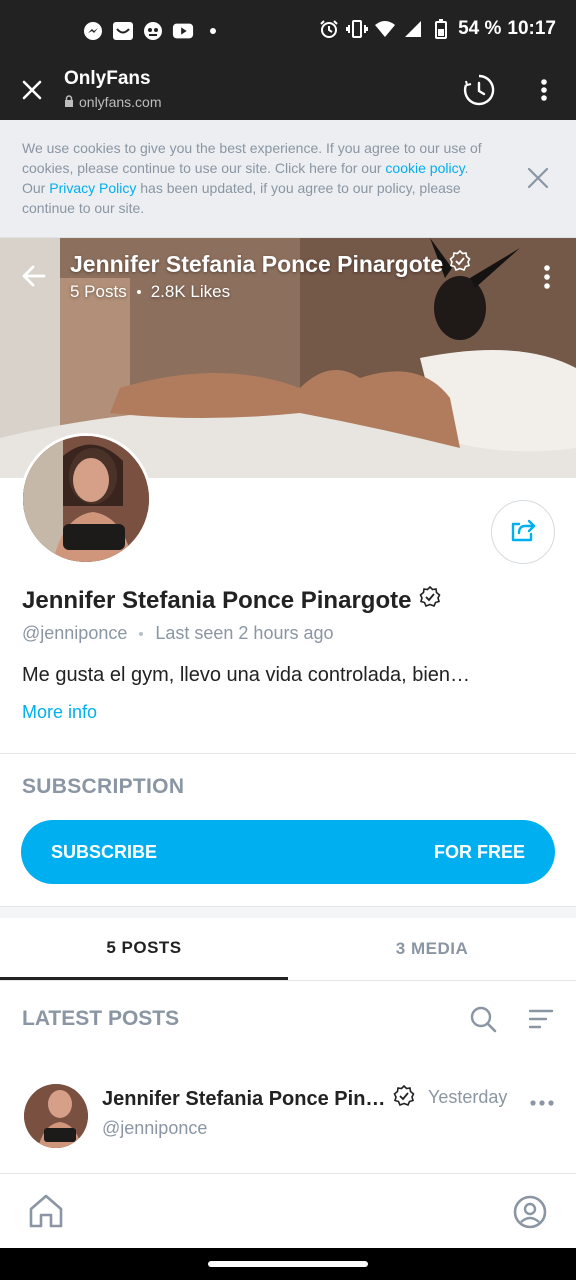  Describe the element at coordinates (59, 712) in the screenshot. I see `more-info-link: More info` at that location.